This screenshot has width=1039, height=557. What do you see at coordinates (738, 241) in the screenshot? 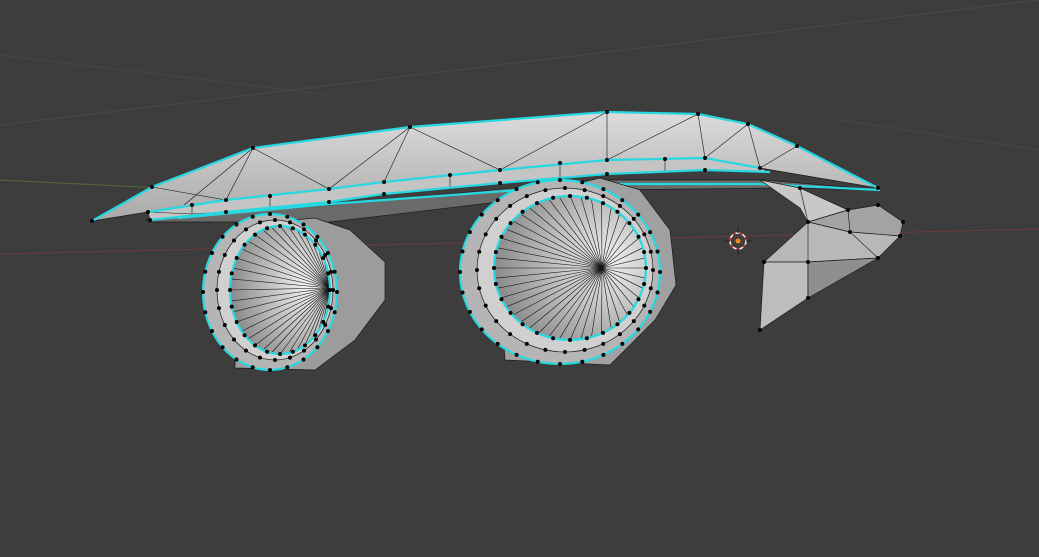
I see `3d-cursor-icon` at bounding box center [738, 241].